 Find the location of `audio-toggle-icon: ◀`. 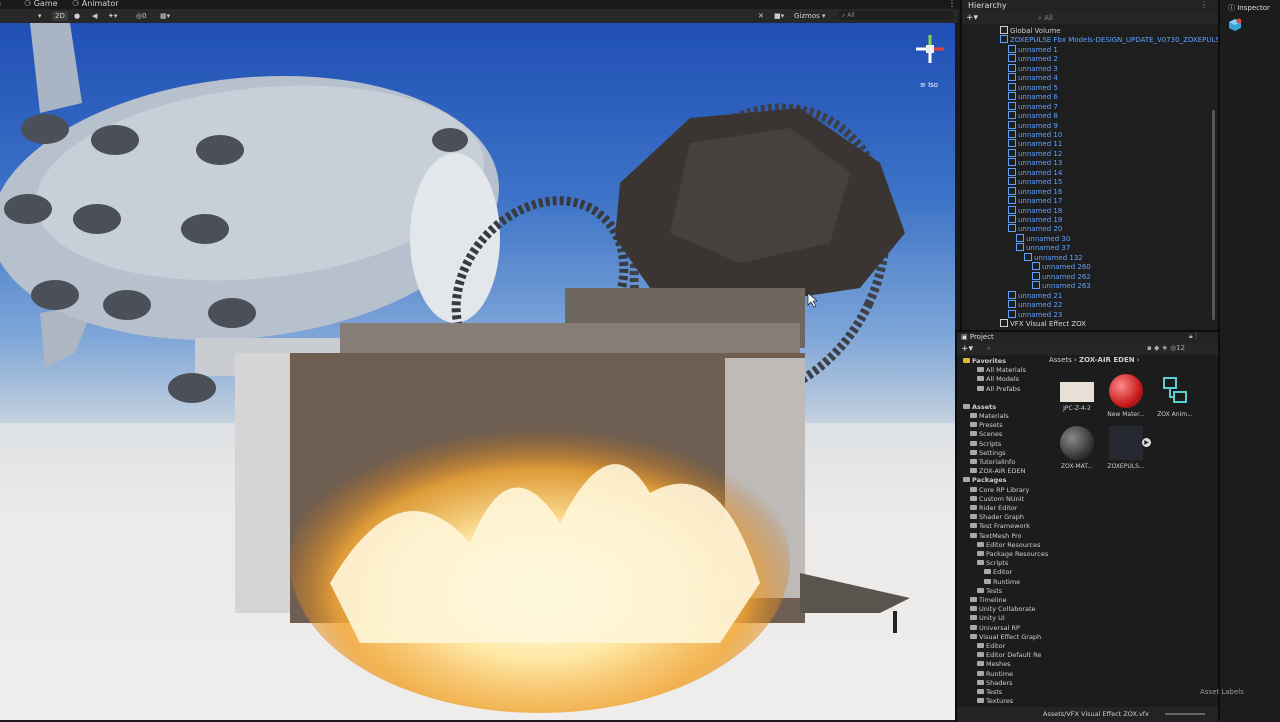

audio-toggle-icon: ◀ is located at coordinates (94, 16).